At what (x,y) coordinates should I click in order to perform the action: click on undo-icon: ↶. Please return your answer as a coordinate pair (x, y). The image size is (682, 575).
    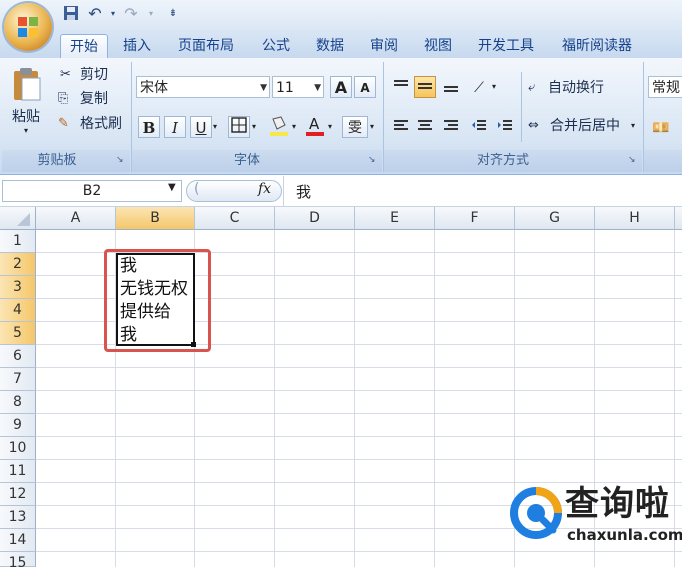
    Looking at the image, I should click on (95, 14).